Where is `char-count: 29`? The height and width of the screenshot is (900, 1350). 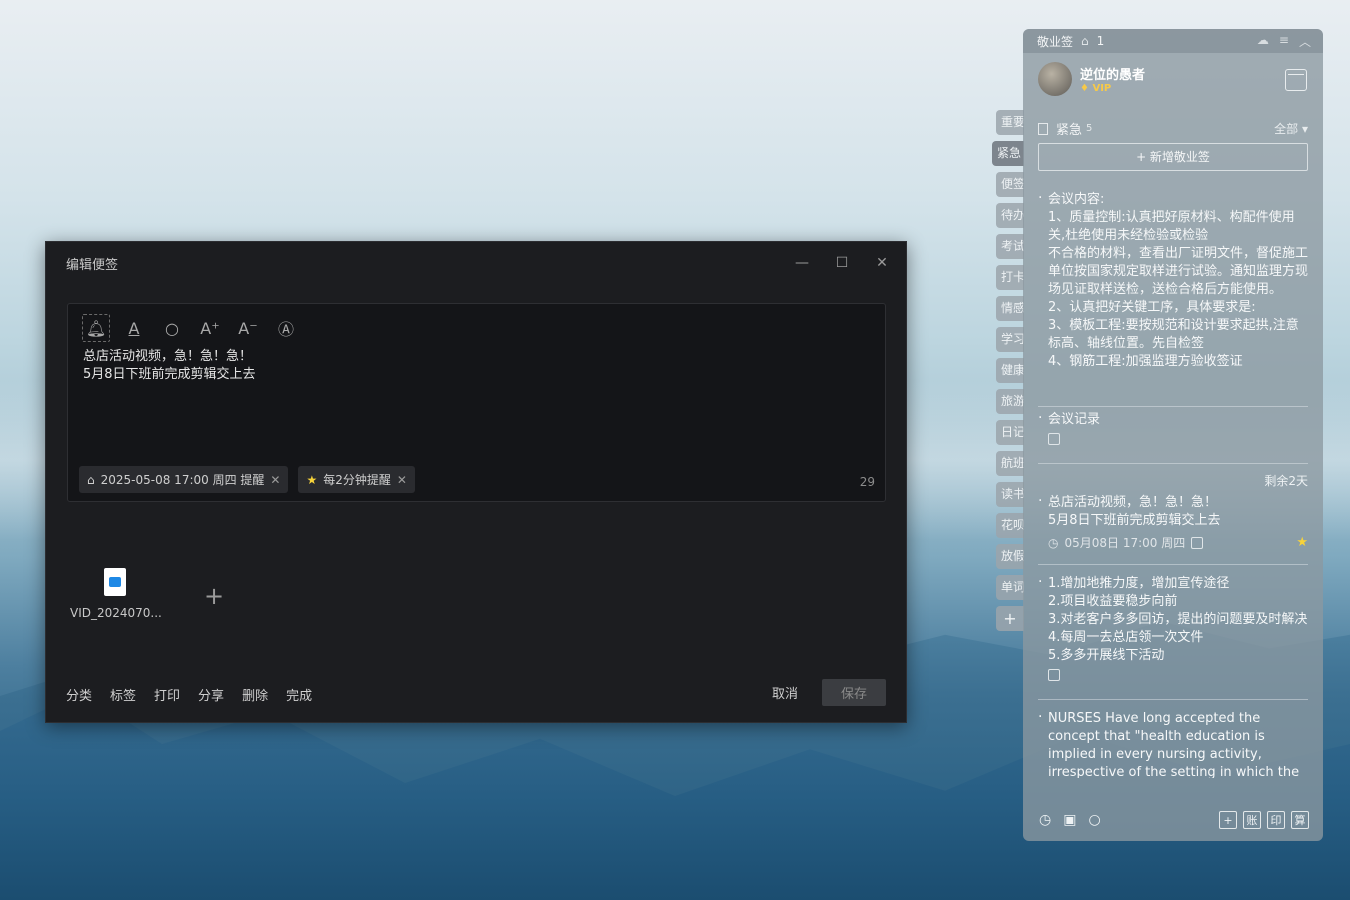 char-count: 29 is located at coordinates (867, 482).